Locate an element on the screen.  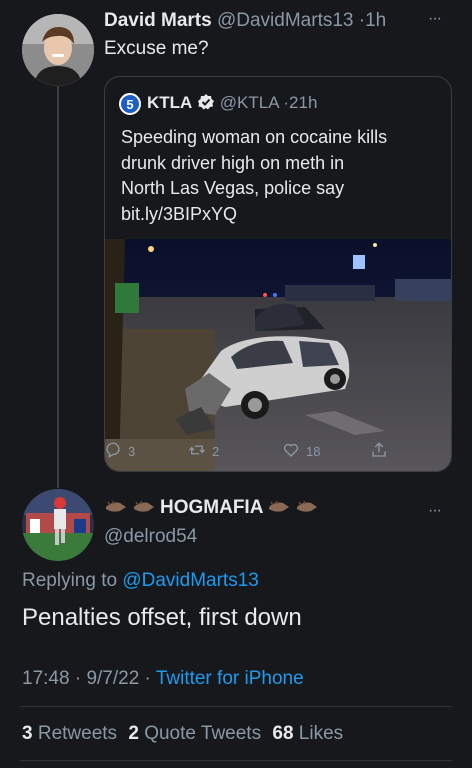
tweet2-author-name: HOGMAFIA is located at coordinates (211, 508).